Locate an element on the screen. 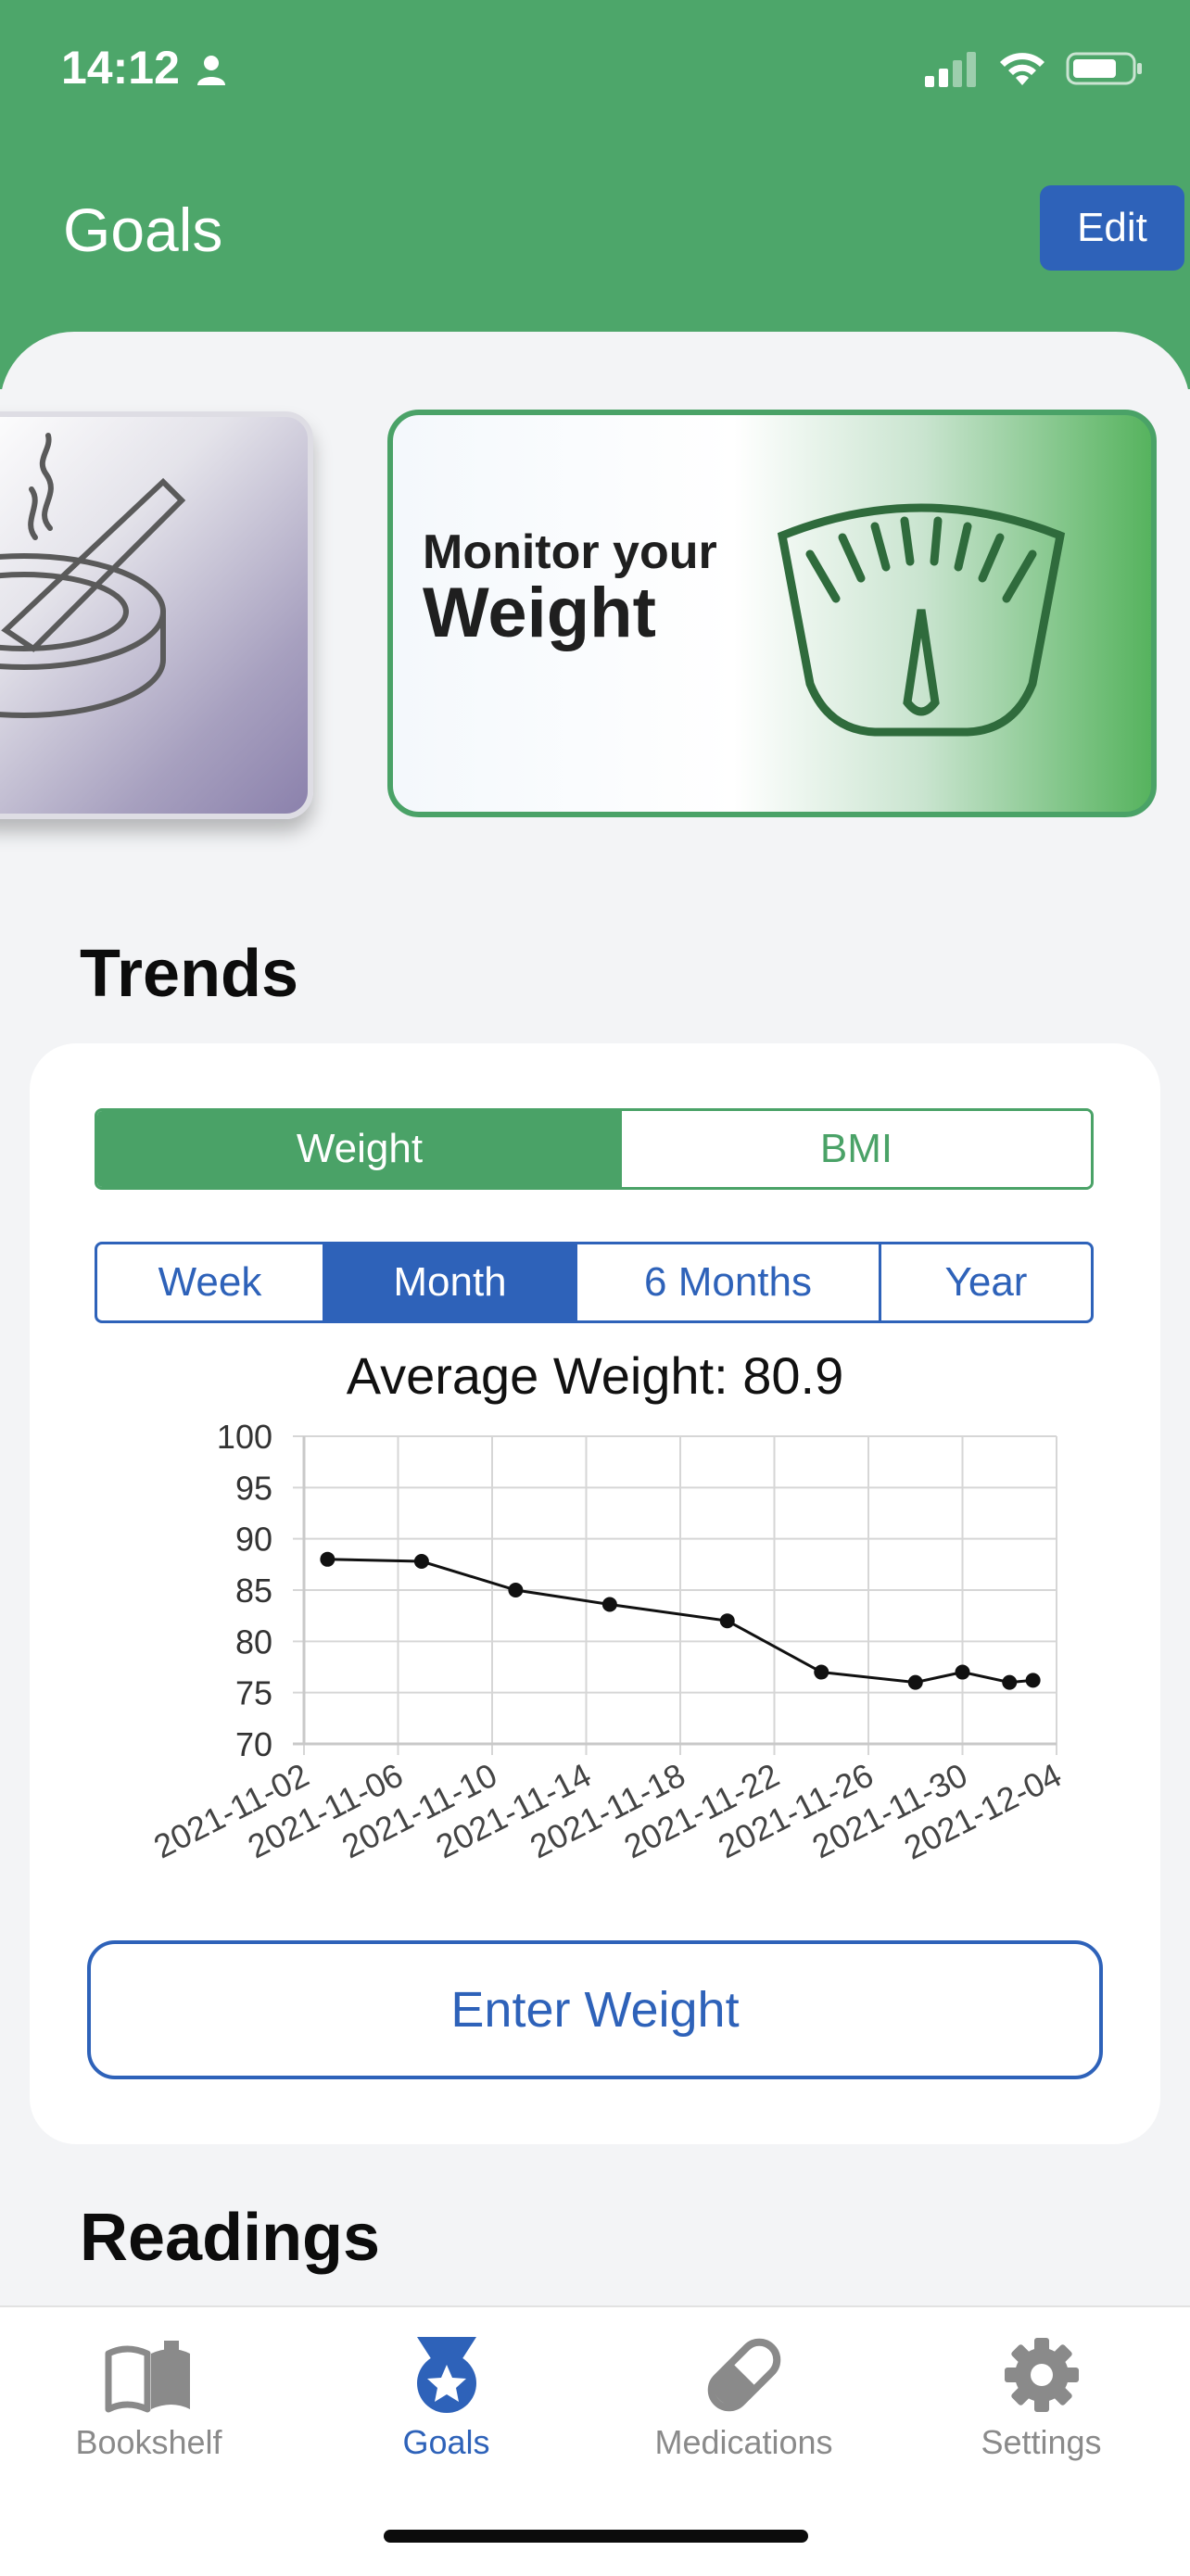 The image size is (1190, 2576). battery-icon is located at coordinates (1105, 71).